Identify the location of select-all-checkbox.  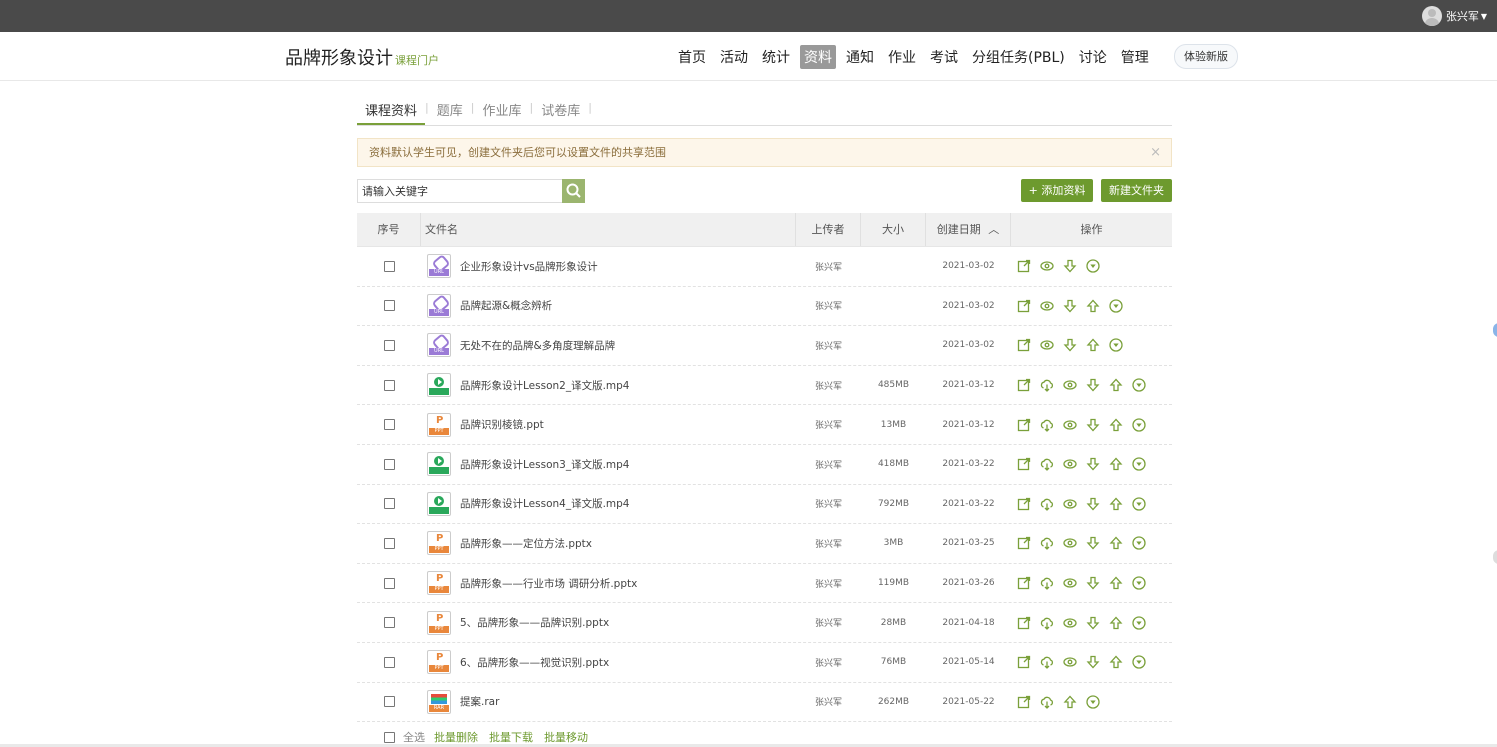
(389, 737).